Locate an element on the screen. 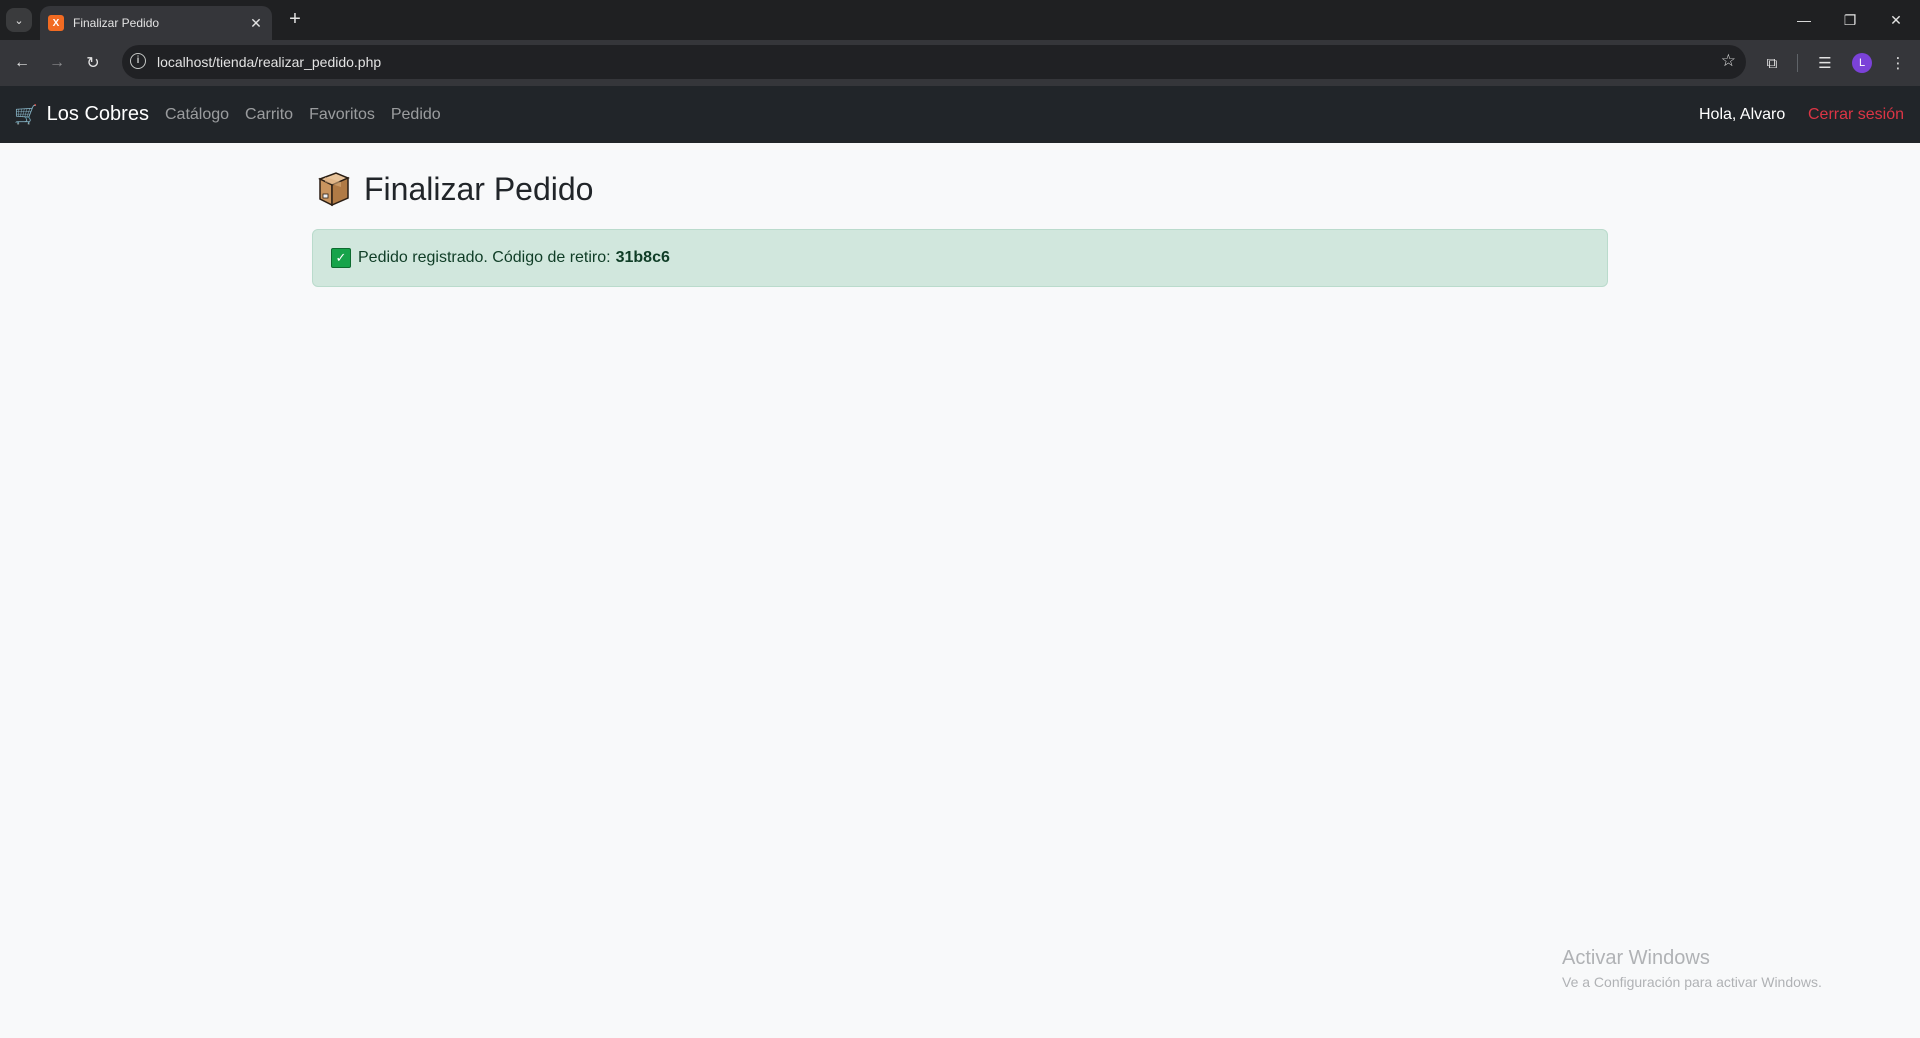 This screenshot has width=1920, height=1038. package-box-icon is located at coordinates (334, 189).